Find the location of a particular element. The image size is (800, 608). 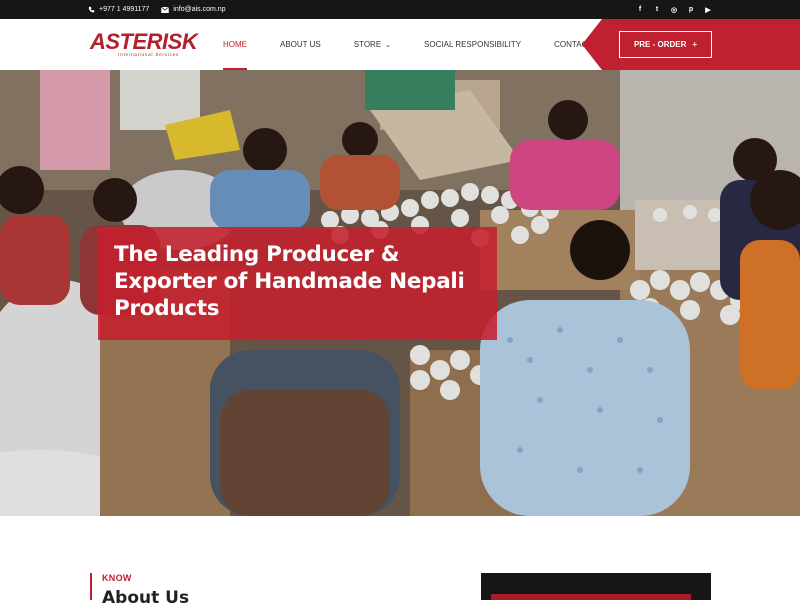

chevron-down-icon: ⌄ is located at coordinates (388, 45).